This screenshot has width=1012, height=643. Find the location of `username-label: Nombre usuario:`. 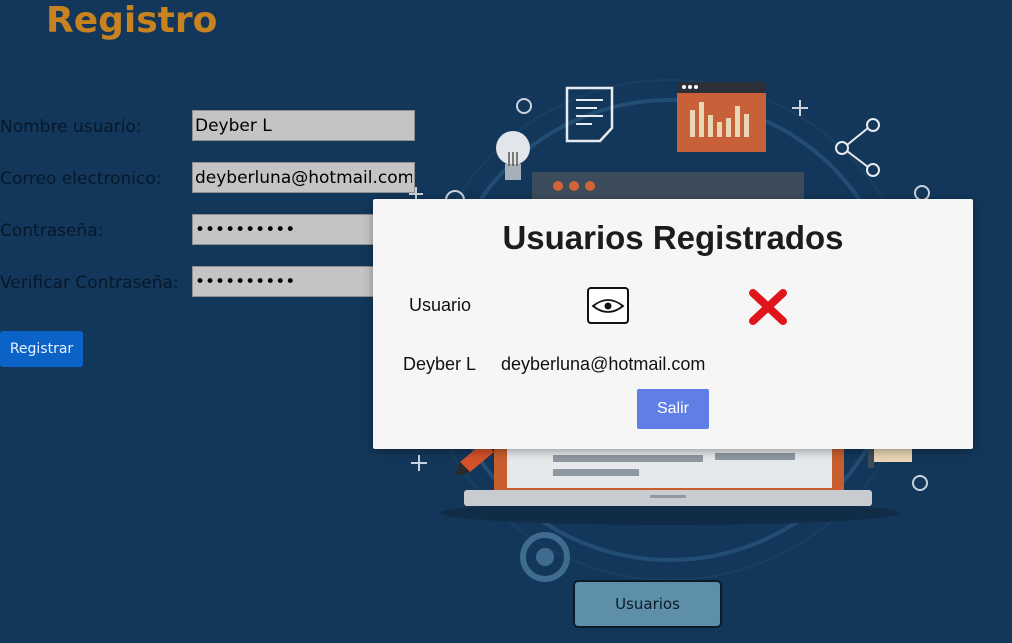

username-label: Nombre usuario: is located at coordinates (71, 127).